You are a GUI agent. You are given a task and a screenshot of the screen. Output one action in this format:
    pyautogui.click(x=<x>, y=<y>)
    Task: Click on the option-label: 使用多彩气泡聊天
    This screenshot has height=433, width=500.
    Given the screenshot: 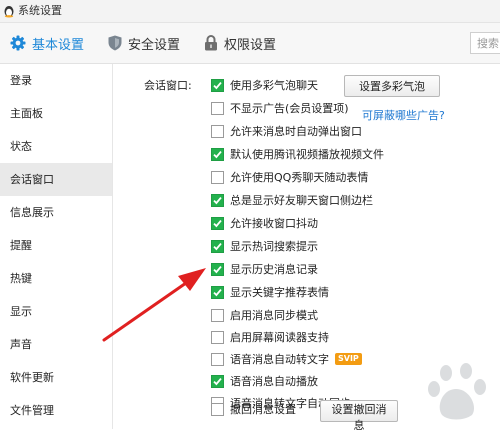 What is the action you would take?
    pyautogui.click(x=274, y=85)
    